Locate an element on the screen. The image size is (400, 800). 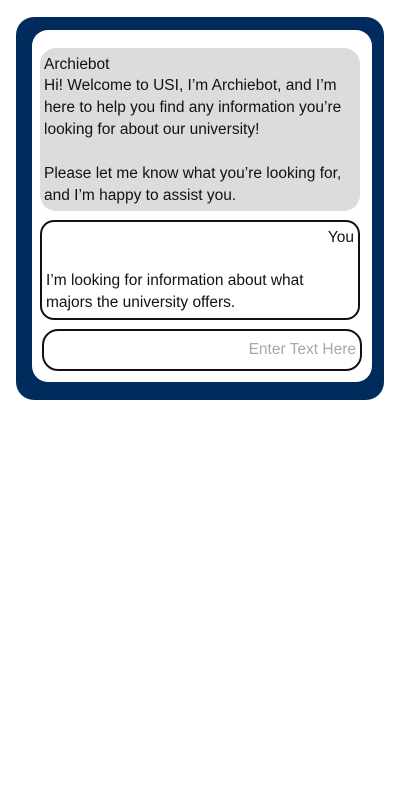
bot-name: Archiebot is located at coordinates (77, 64).